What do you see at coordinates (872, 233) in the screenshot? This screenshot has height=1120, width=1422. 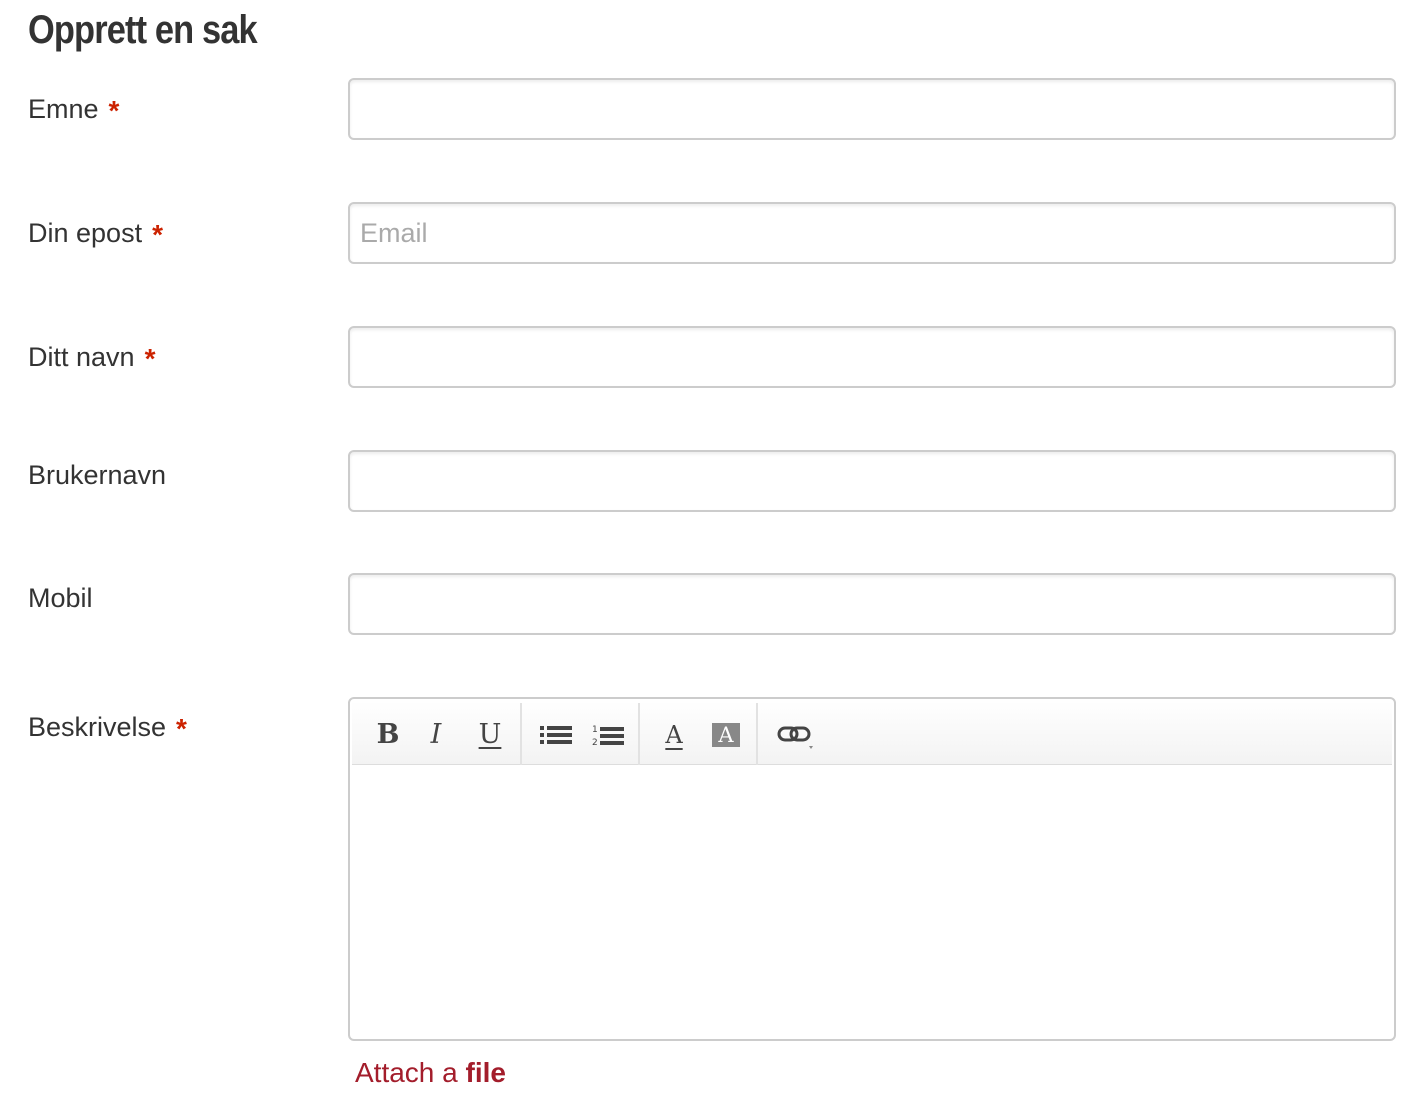 I see `email-input` at bounding box center [872, 233].